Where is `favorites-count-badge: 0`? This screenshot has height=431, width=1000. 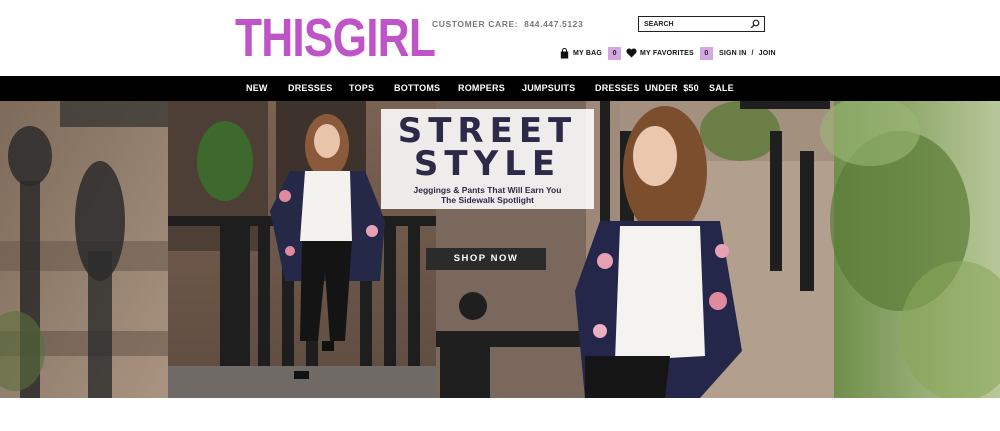
favorites-count-badge: 0 is located at coordinates (706, 53).